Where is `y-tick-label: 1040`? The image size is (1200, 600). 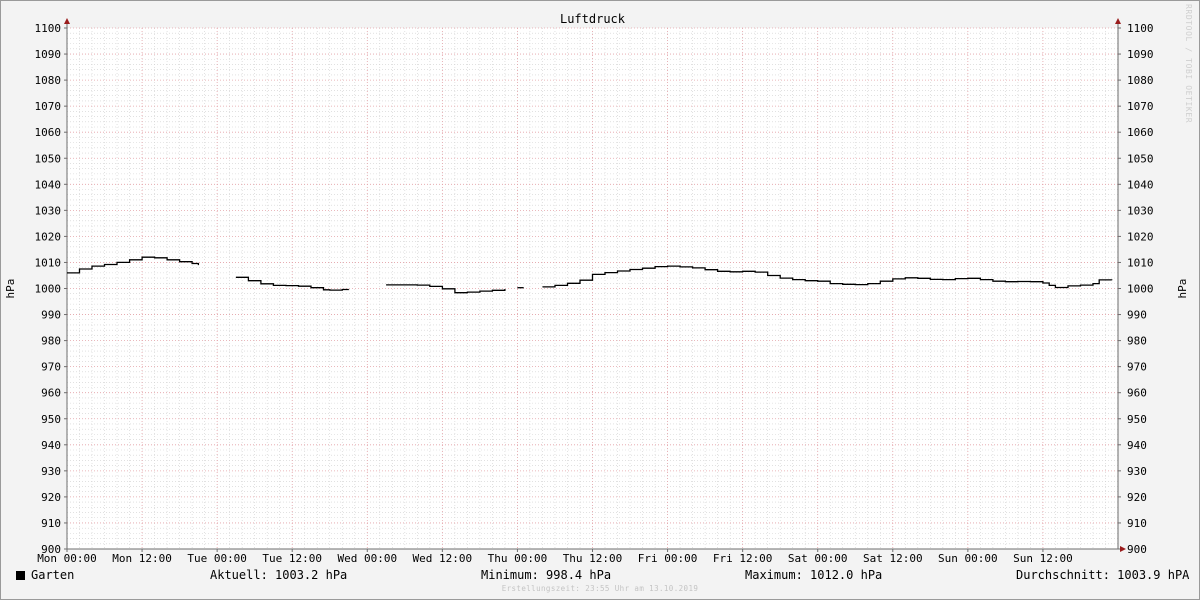
y-tick-label: 1040 is located at coordinates (48, 184).